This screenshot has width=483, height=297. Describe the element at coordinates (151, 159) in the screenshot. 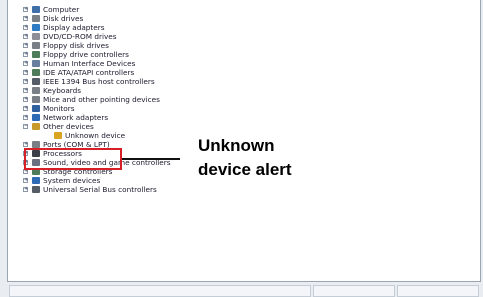

I see `callout-line` at that location.